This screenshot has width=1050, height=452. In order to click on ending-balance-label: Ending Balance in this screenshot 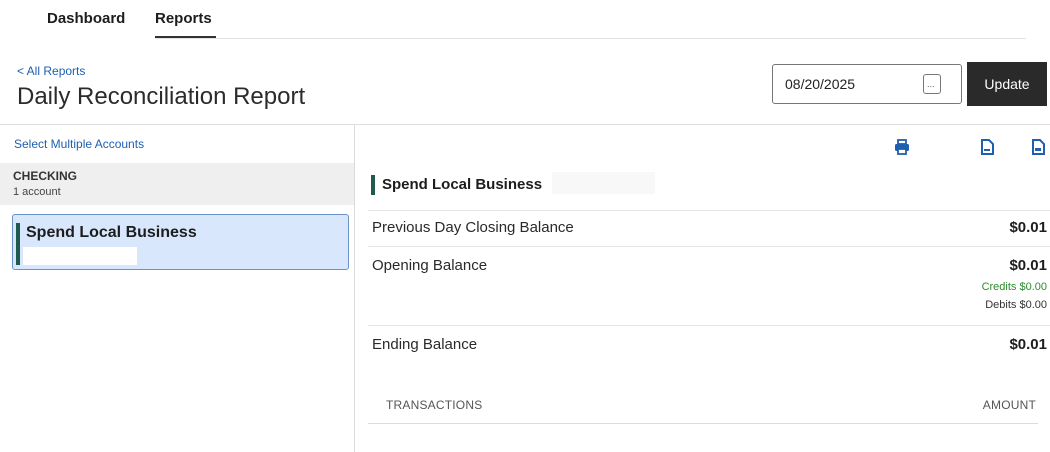, I will do `click(425, 344)`.